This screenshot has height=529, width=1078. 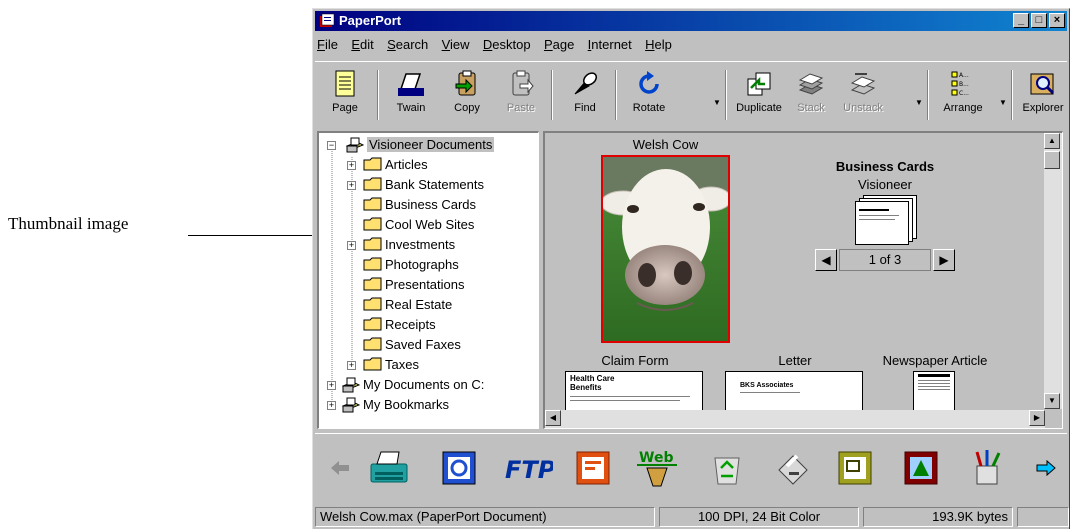 I want to click on menu-page: Page, so click(x=559, y=44).